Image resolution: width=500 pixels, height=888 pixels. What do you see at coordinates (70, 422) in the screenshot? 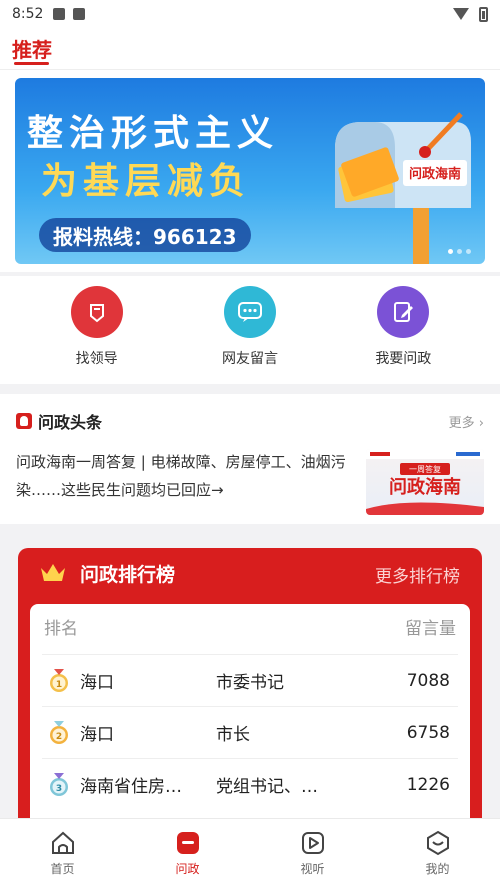
I see `headline-title-text: 问政头条` at bounding box center [70, 422].